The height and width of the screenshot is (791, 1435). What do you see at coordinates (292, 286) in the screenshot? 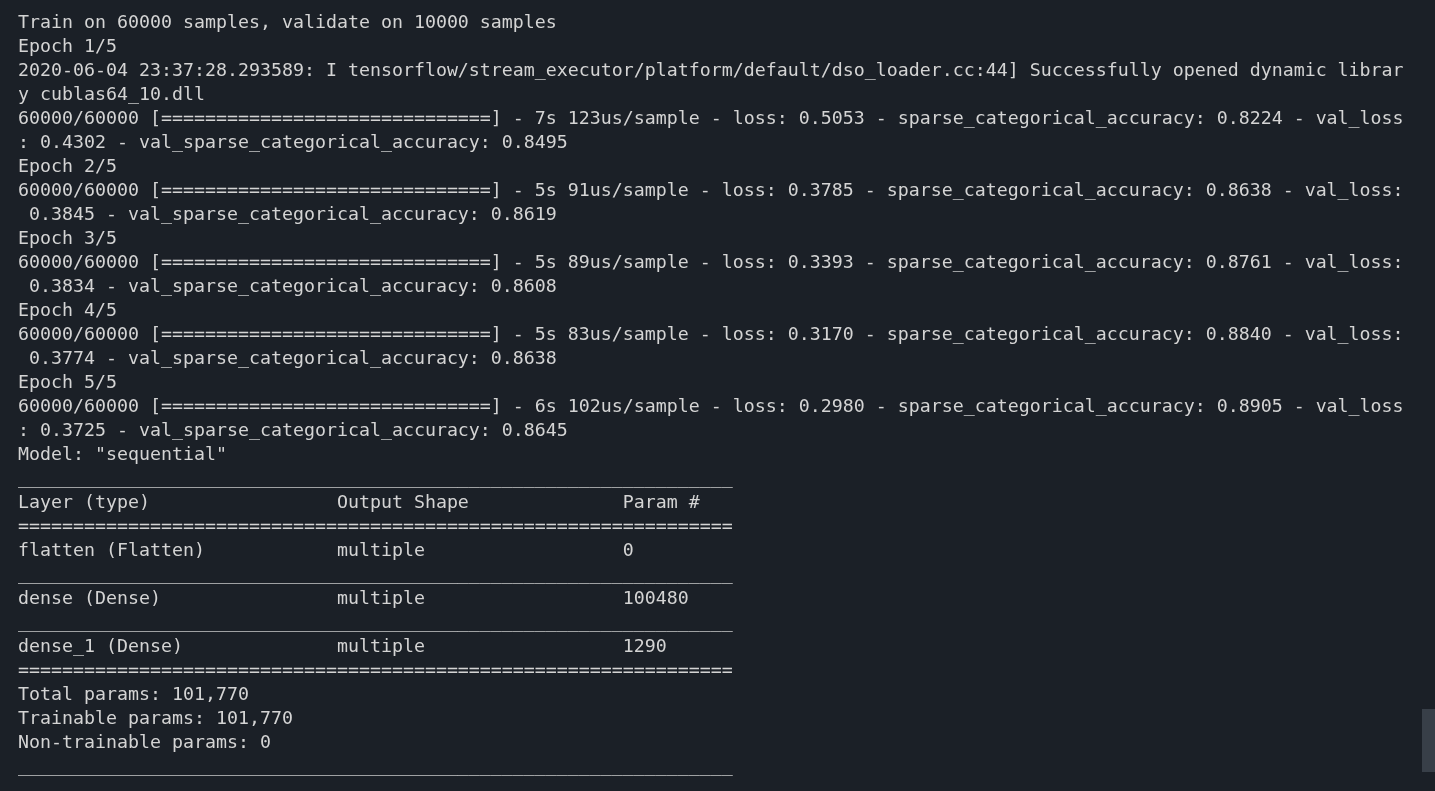
I see `terminal-line: 0.3834 - val_sparse_categorical_accuracy: 0.8608` at bounding box center [292, 286].